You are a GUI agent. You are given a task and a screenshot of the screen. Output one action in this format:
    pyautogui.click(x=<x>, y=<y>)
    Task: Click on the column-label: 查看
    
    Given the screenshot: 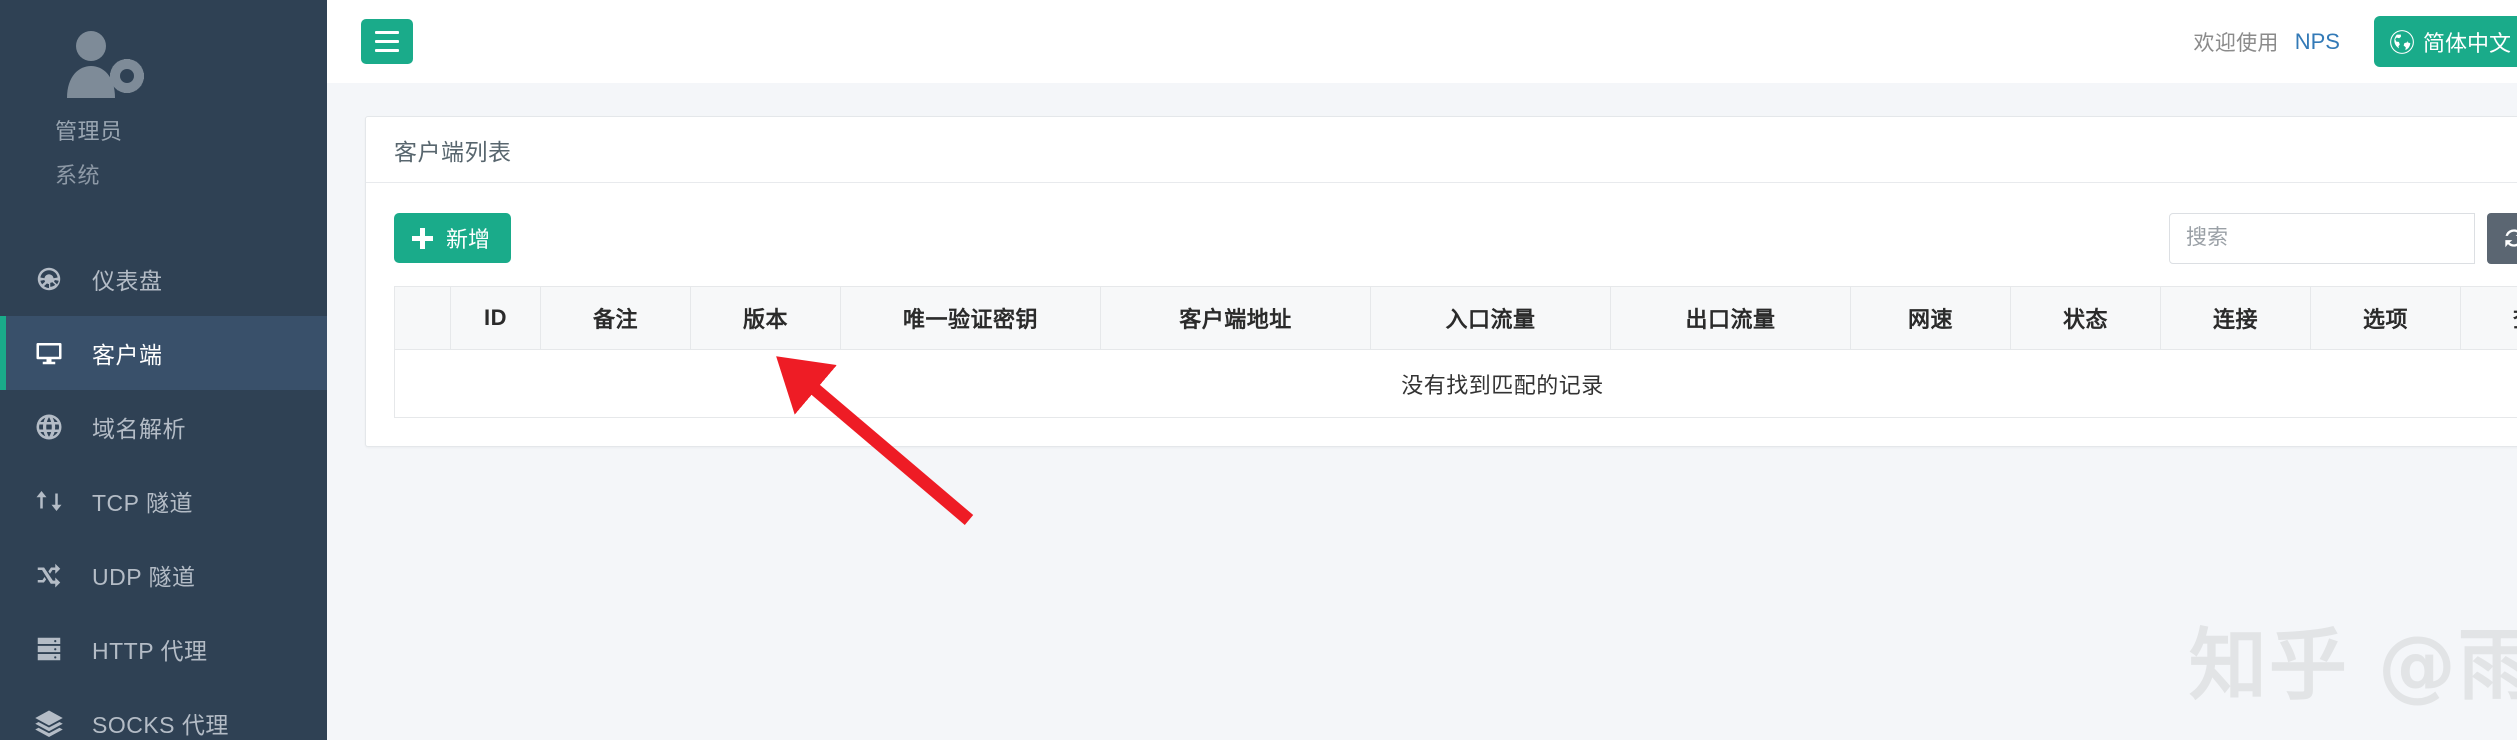 What is the action you would take?
    pyautogui.click(x=2515, y=318)
    